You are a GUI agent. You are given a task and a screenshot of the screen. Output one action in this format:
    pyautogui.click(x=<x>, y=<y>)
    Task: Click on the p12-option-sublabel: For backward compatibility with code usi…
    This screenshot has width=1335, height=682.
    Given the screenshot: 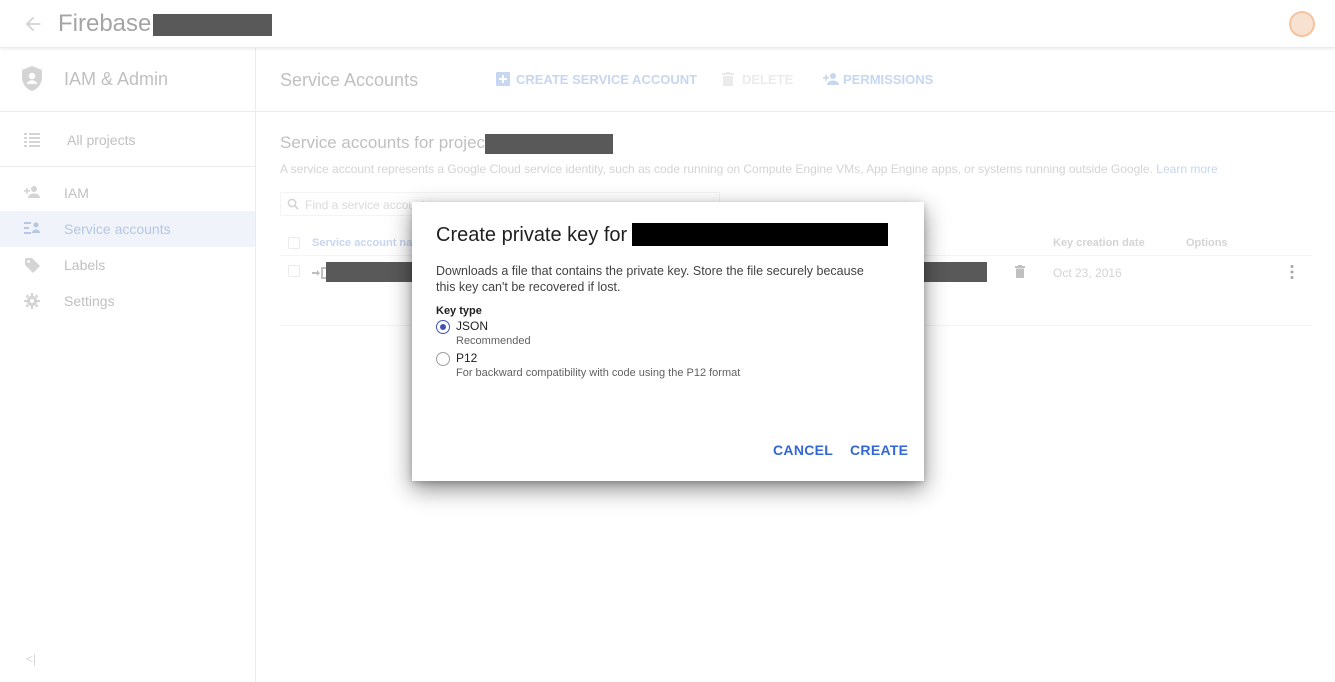 What is the action you would take?
    pyautogui.click(x=598, y=373)
    